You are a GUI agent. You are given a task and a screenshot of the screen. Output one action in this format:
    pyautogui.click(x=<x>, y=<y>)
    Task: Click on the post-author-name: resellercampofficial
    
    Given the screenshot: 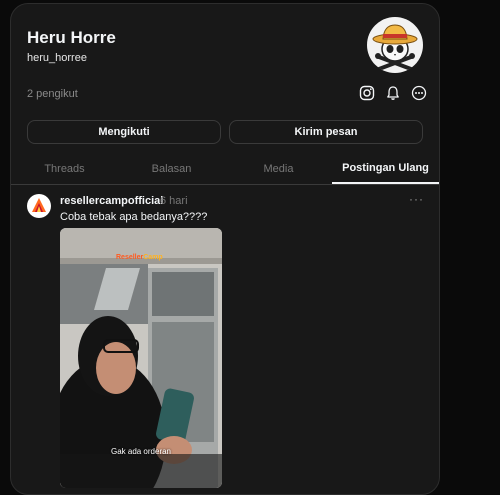 What is the action you would take?
    pyautogui.click(x=111, y=201)
    